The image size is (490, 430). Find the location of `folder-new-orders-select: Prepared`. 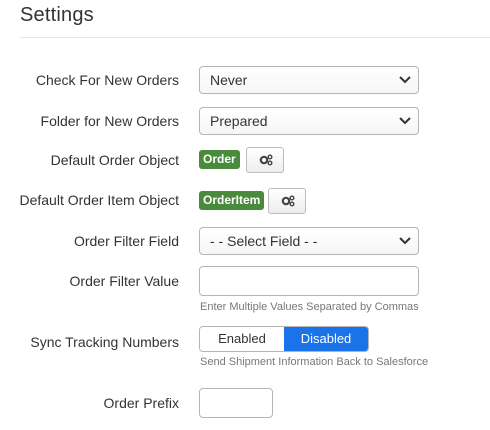

folder-new-orders-select: Prepared is located at coordinates (309, 121).